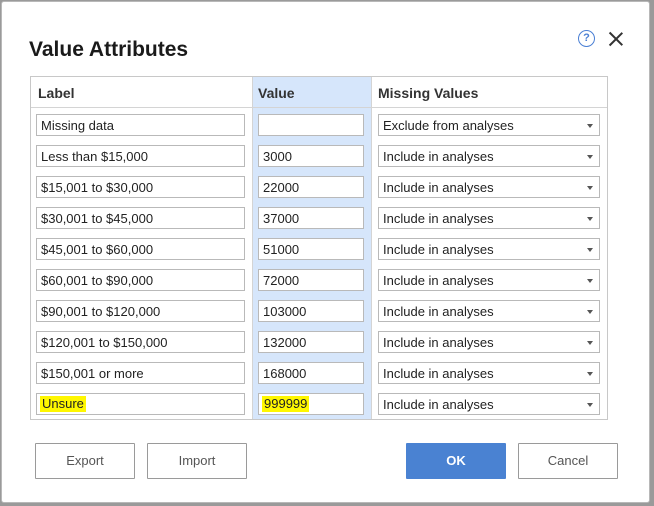  I want to click on ok-button: OK, so click(456, 461).